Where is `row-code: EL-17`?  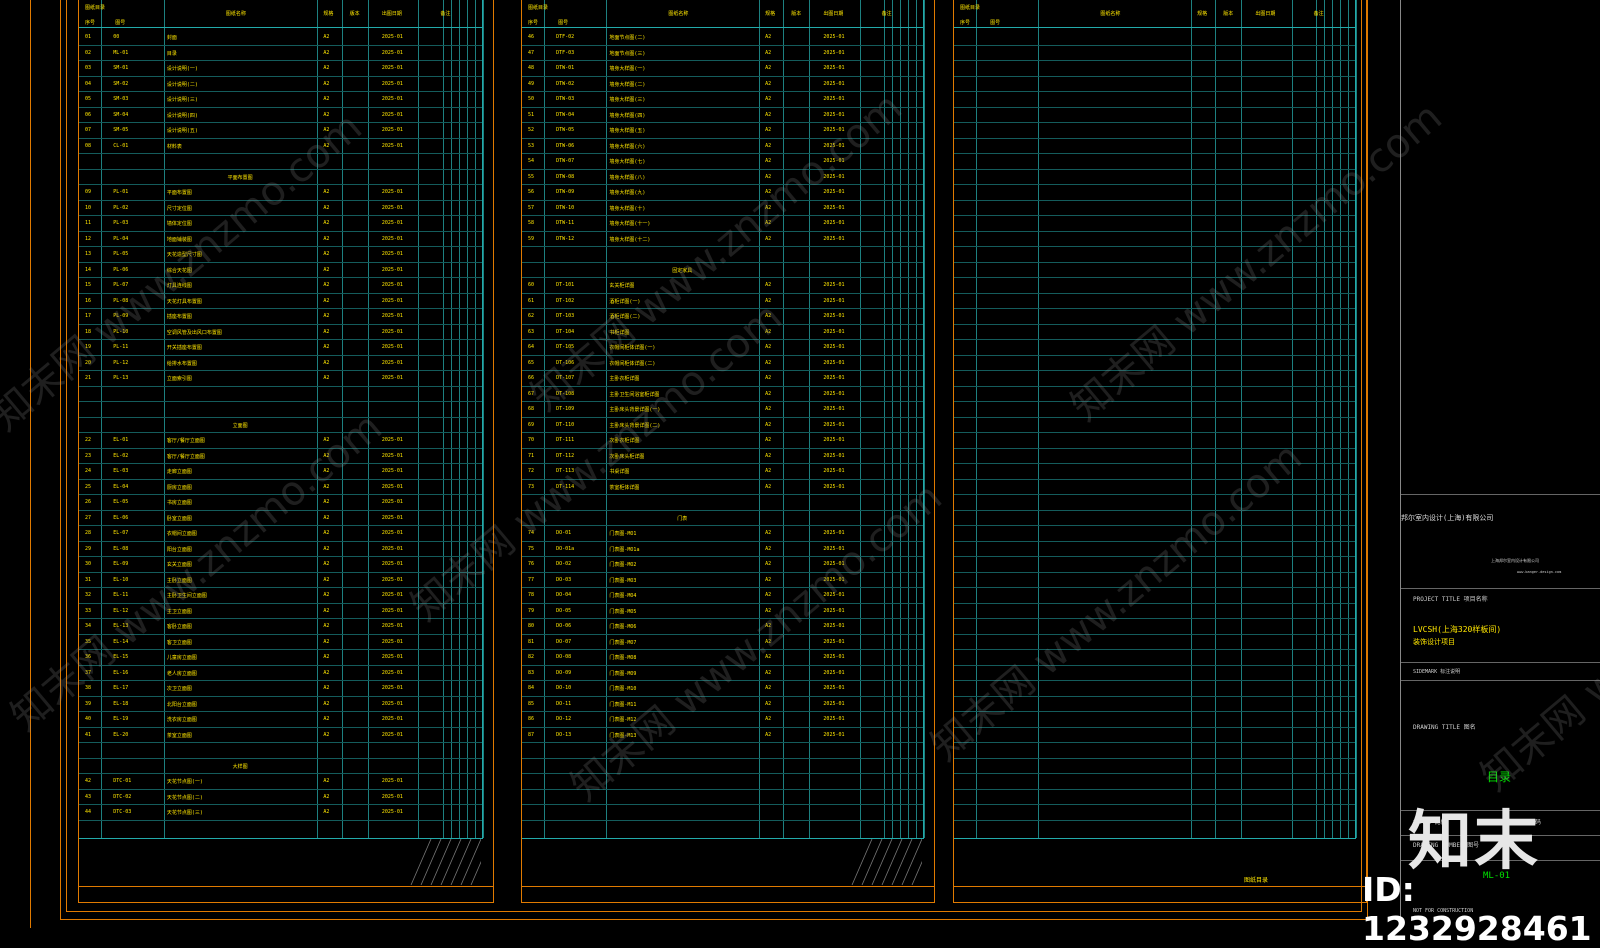
row-code: EL-17 is located at coordinates (121, 688).